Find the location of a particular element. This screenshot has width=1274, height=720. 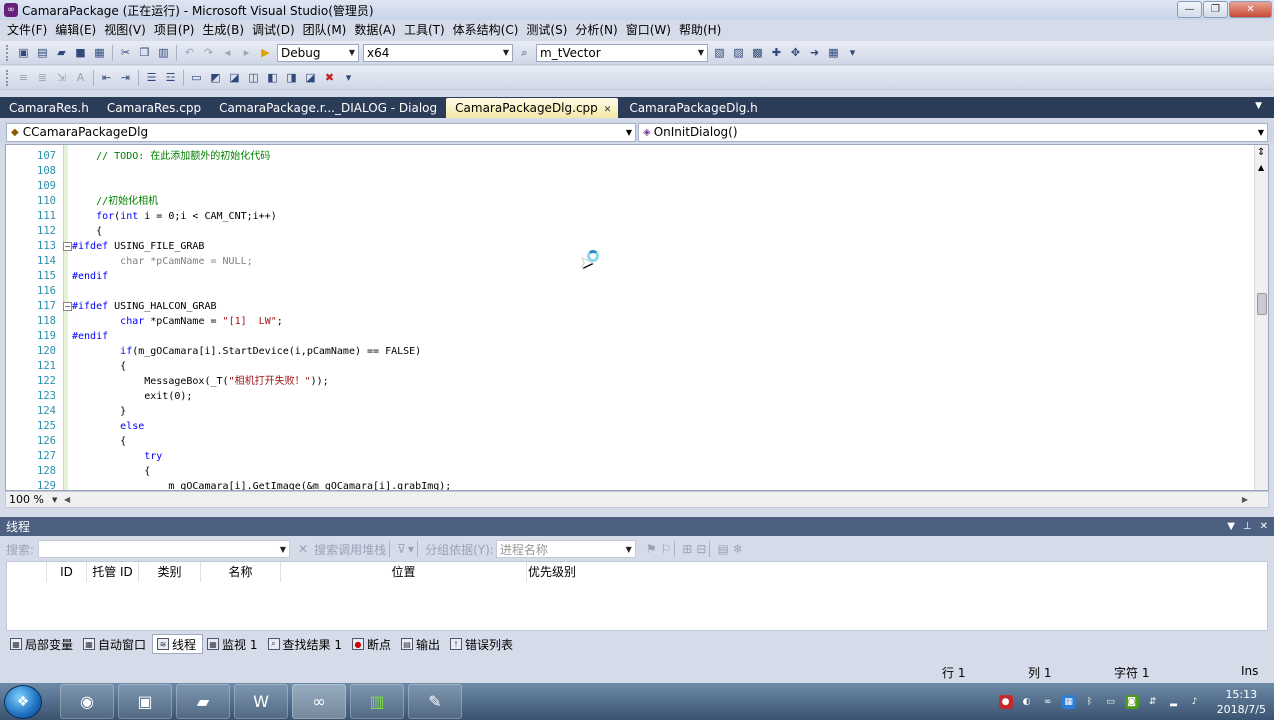

minimize-button: — is located at coordinates (1189, 9).